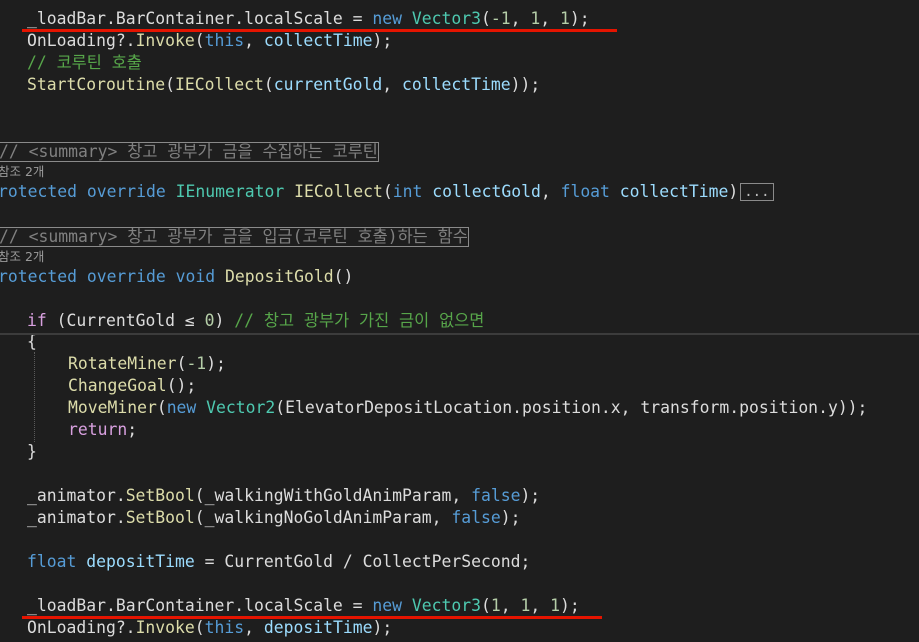  I want to click on code-token: /, so click(347, 561).